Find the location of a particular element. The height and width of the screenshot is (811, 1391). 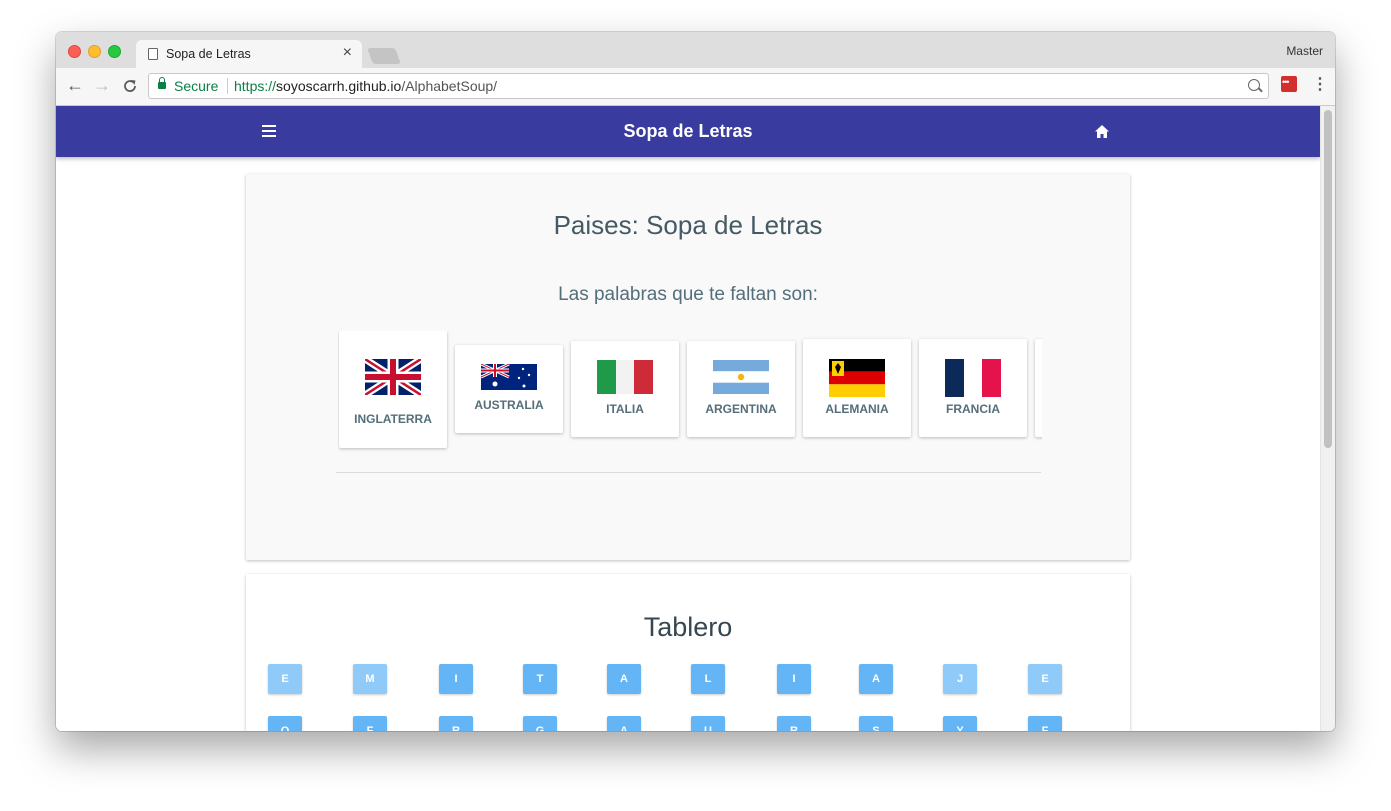

letter-cell: O is located at coordinates (285, 723).